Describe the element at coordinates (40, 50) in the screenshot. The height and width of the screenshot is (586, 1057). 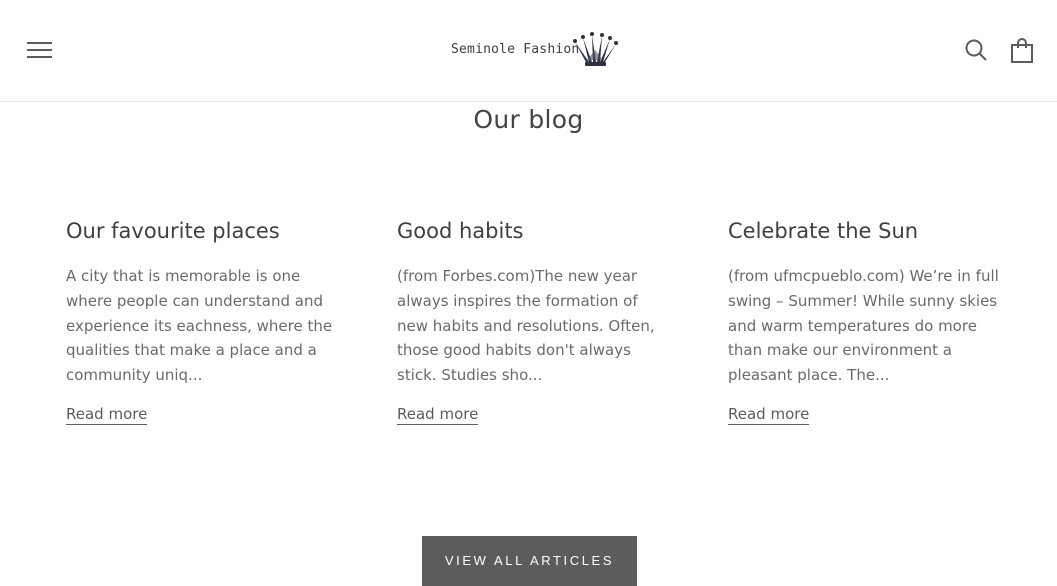
I see `hamburger-menu-icon` at that location.